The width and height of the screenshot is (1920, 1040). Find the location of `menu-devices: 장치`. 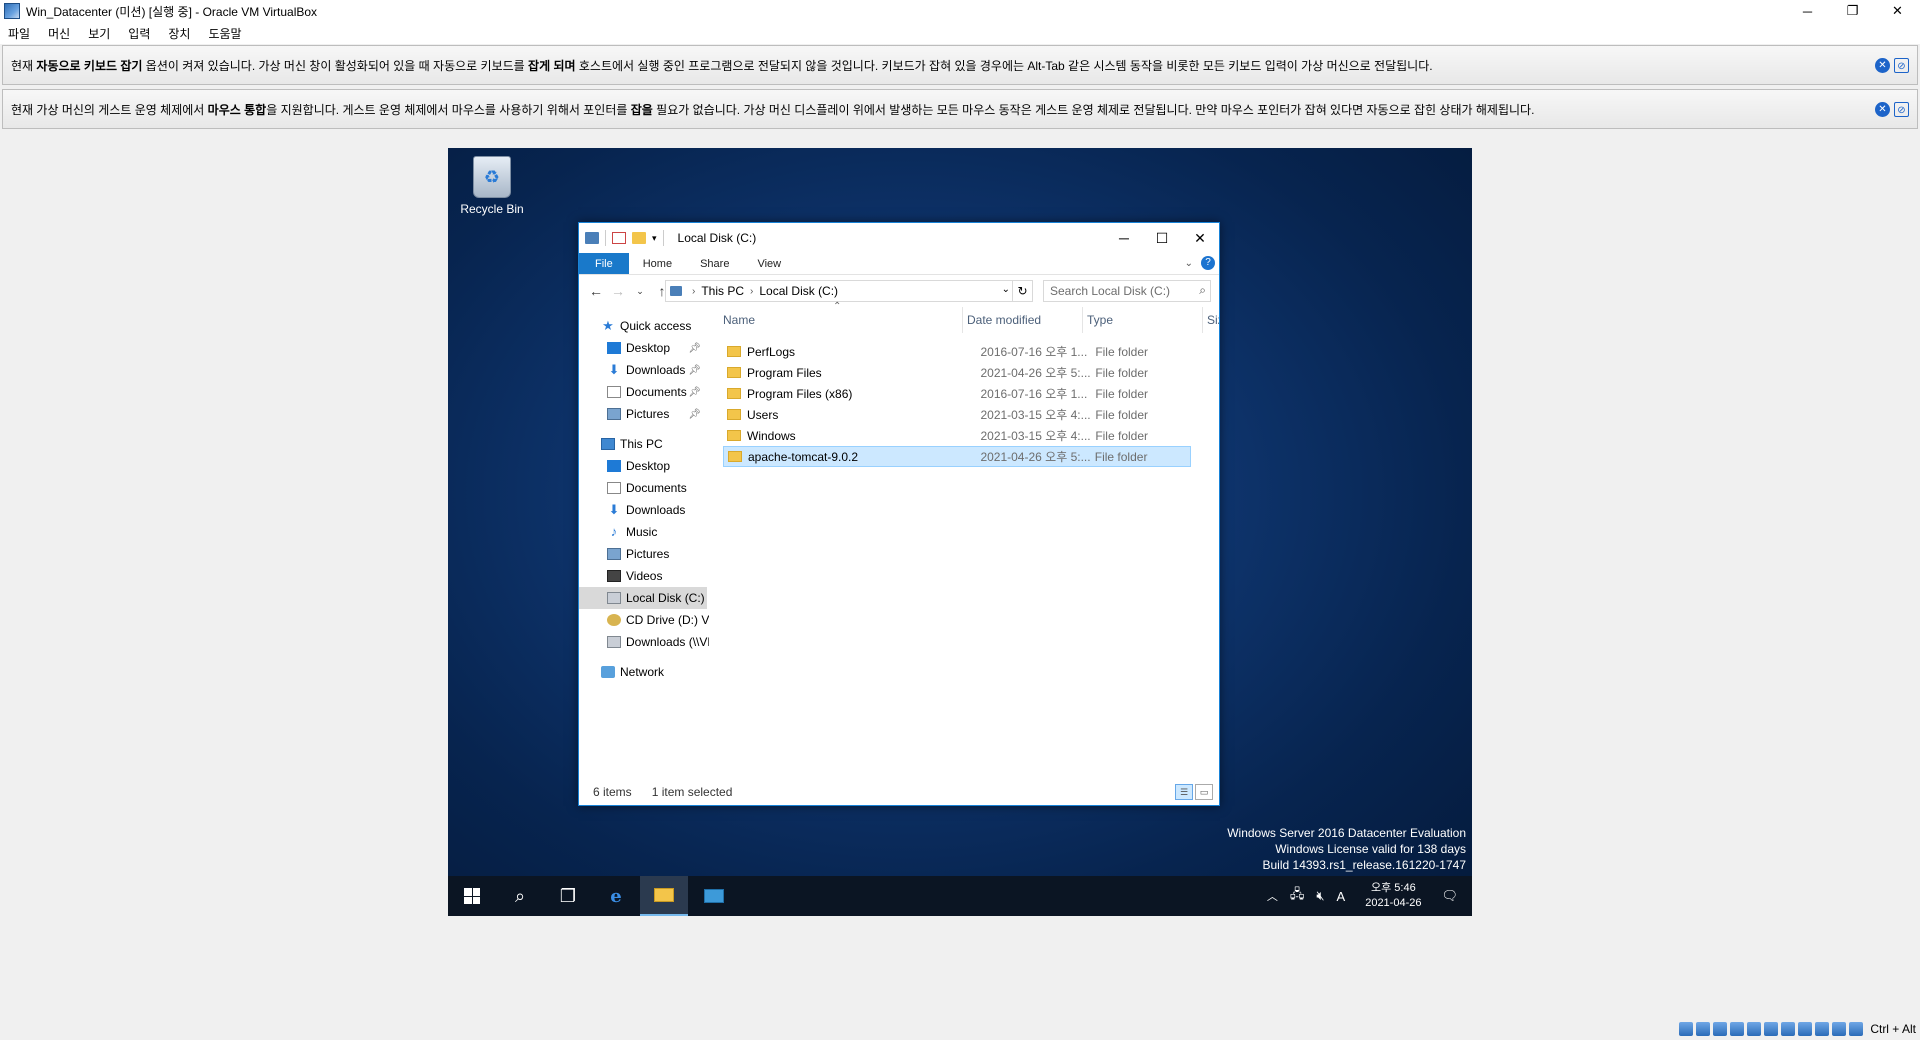

menu-devices: 장치 is located at coordinates (179, 33).